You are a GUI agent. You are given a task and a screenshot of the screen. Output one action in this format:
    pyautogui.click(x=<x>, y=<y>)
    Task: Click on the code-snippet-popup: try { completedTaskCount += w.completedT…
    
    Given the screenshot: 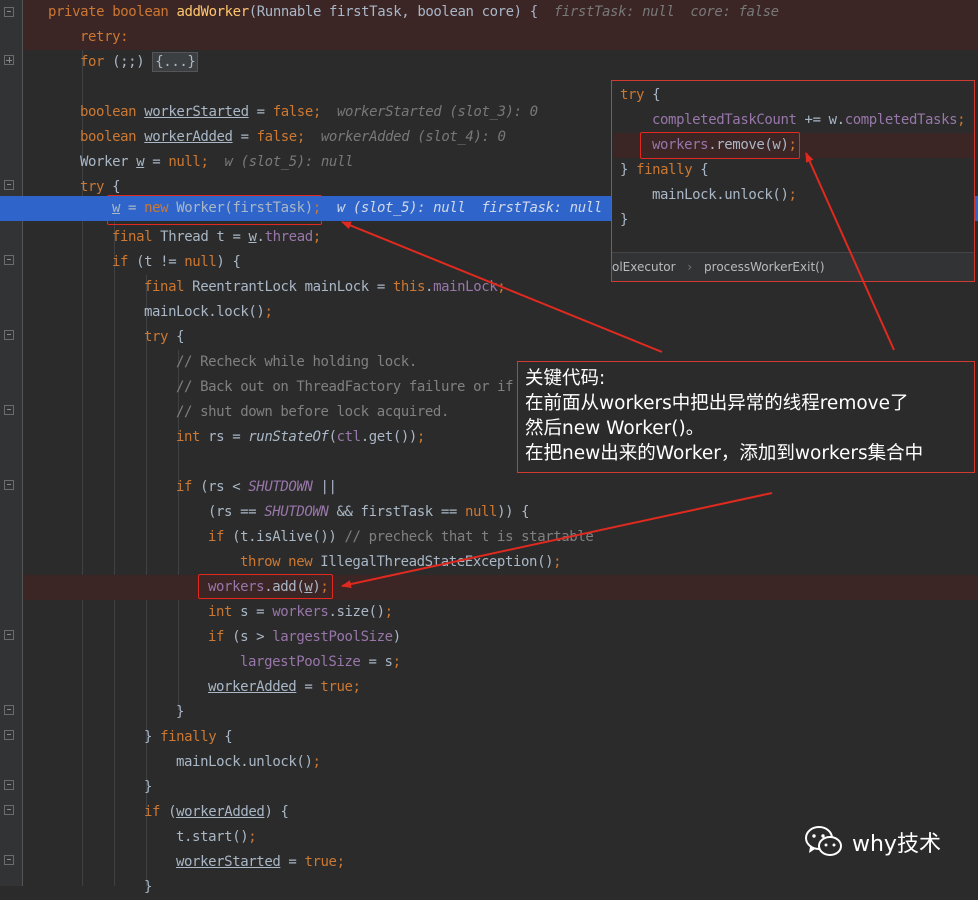 What is the action you would take?
    pyautogui.click(x=793, y=181)
    